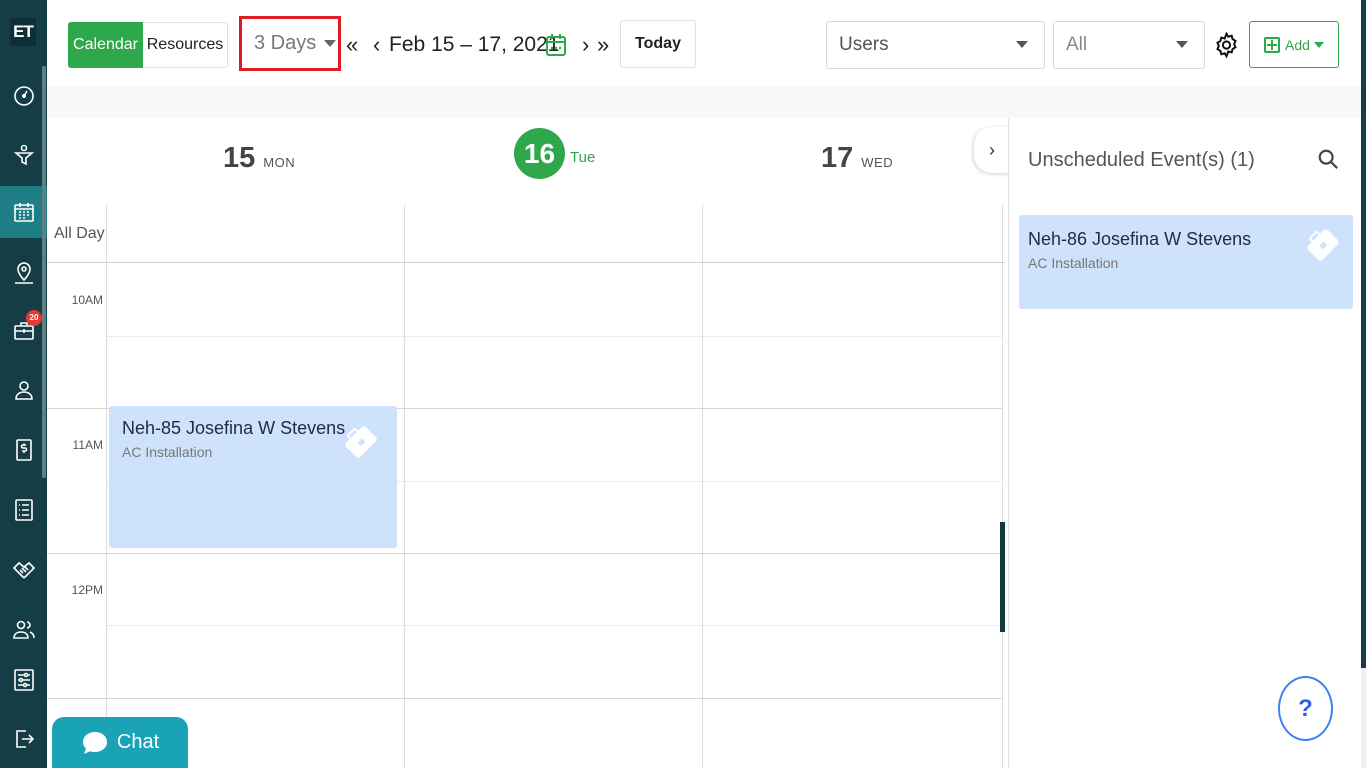  I want to click on users-select: Users, so click(935, 45).